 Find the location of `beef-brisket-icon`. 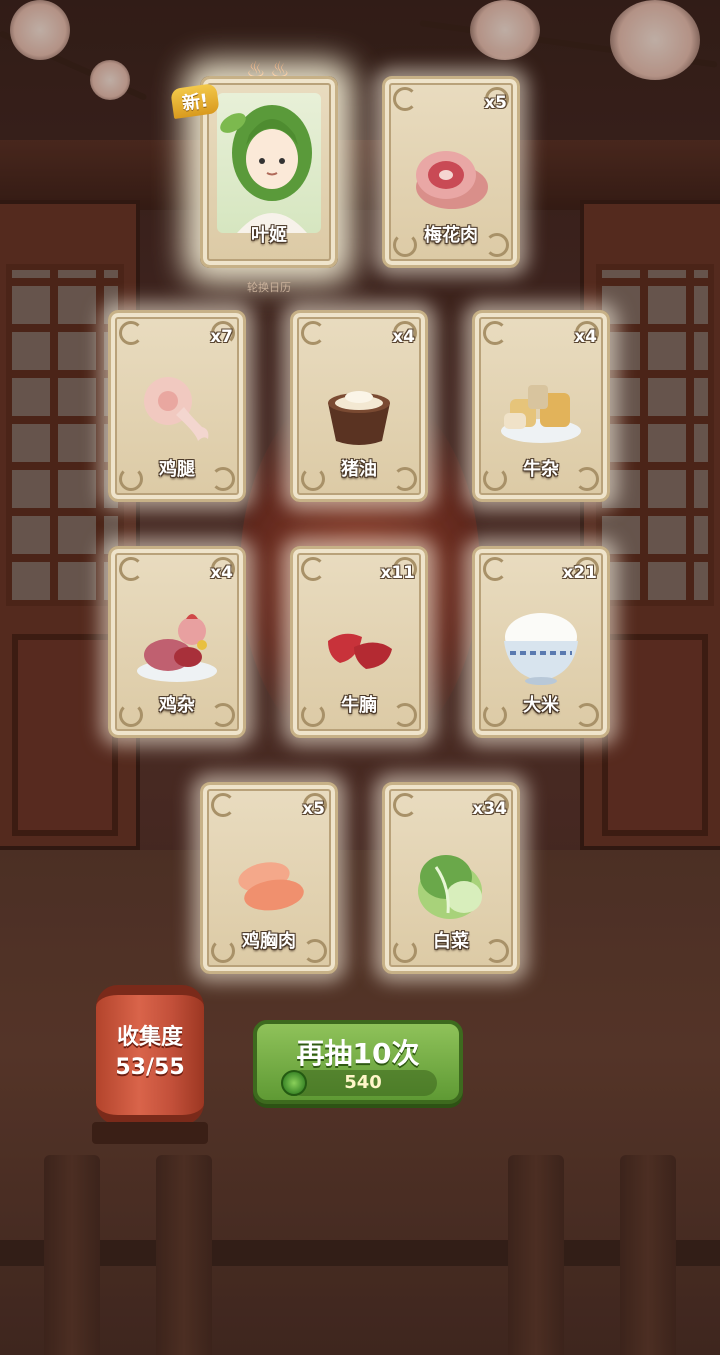

beef-brisket-icon is located at coordinates (360, 651).